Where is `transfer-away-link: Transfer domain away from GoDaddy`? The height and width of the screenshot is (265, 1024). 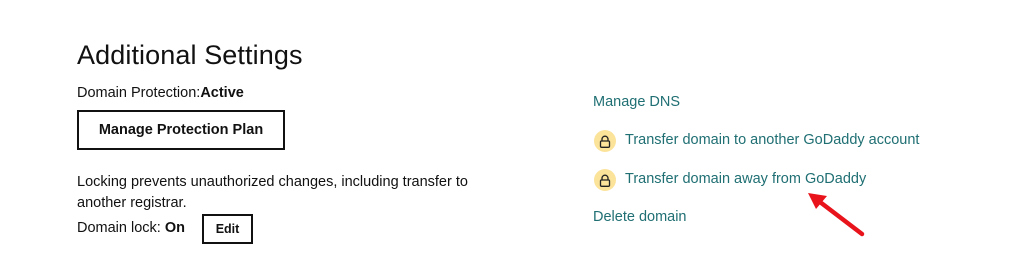
transfer-away-link: Transfer domain away from GoDaddy is located at coordinates (745, 179).